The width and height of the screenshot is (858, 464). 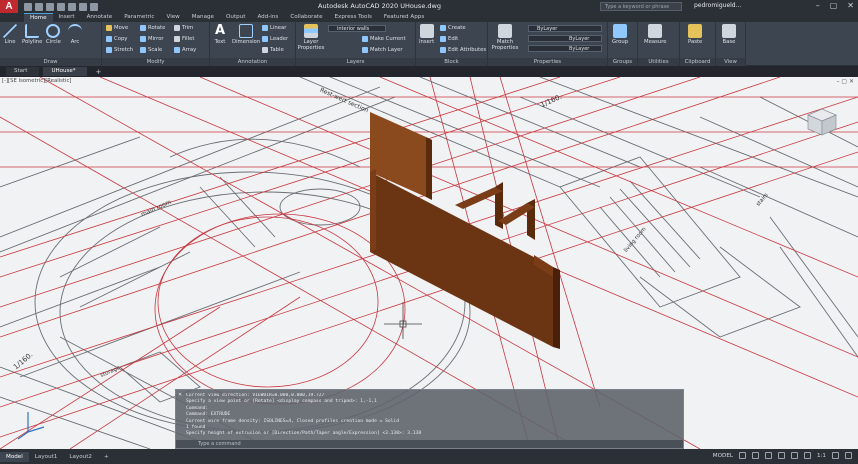 I want to click on extruded-walls, so click(x=465, y=230).